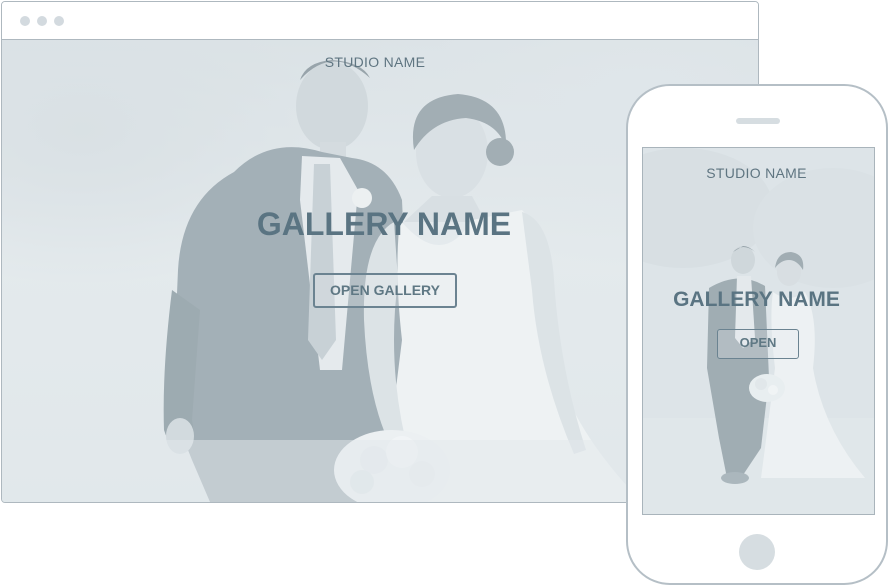 The width and height of the screenshot is (890, 588). I want to click on home-button-icon, so click(757, 552).